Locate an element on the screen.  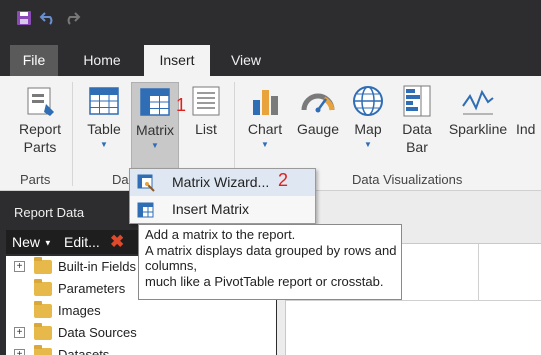
indicator-label: Ind is located at coordinates (526, 129).